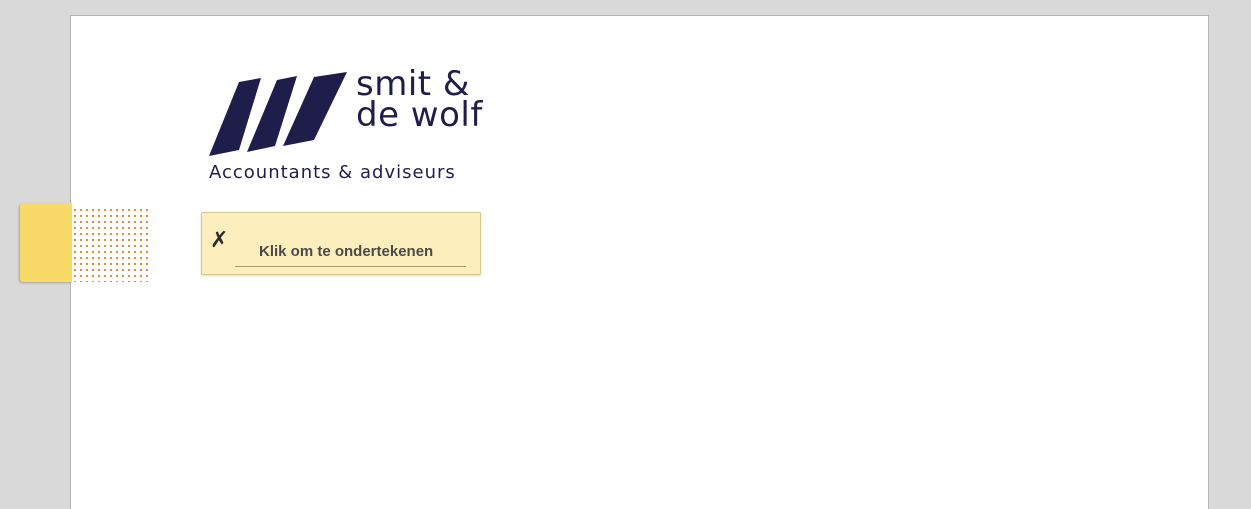  What do you see at coordinates (350, 266) in the screenshot?
I see `signature-line` at bounding box center [350, 266].